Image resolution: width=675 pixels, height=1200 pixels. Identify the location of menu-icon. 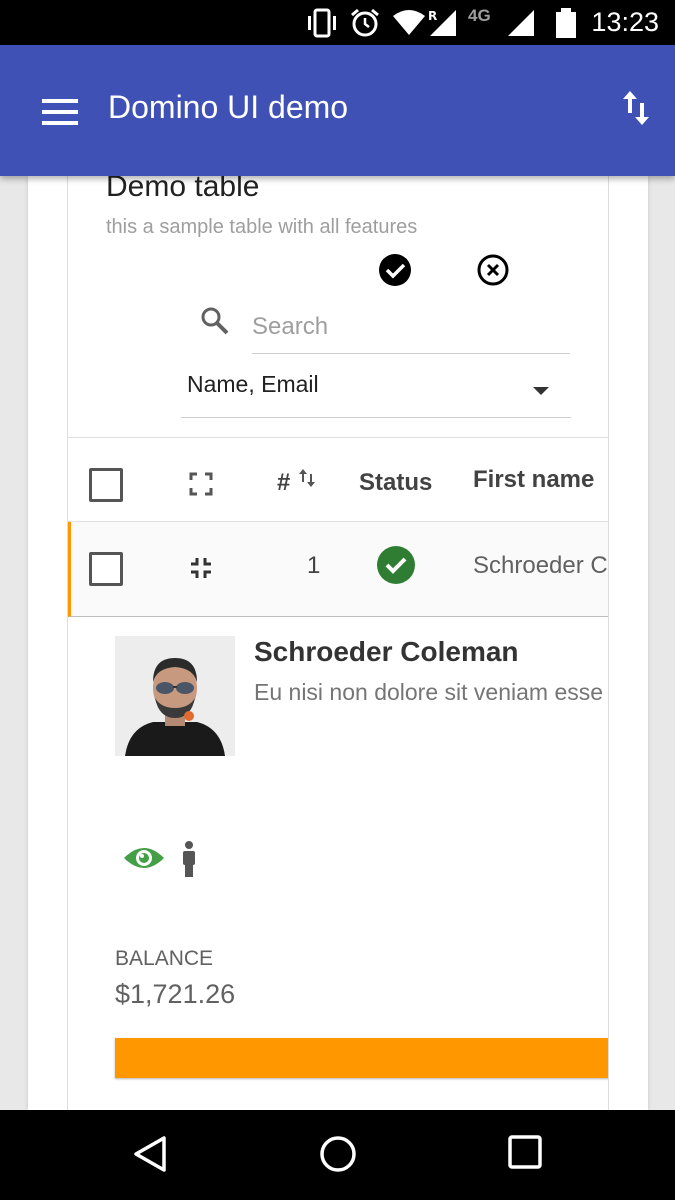
(60, 112).